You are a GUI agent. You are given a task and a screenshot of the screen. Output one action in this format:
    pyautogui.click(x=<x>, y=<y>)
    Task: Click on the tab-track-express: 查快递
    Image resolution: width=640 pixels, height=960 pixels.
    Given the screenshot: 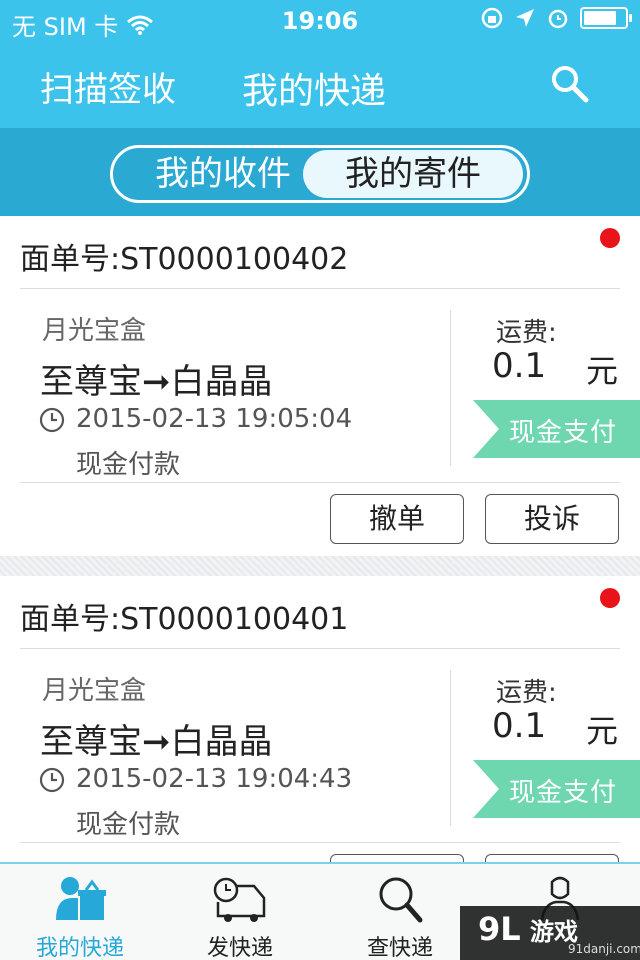 What is the action you would take?
    pyautogui.click(x=400, y=912)
    